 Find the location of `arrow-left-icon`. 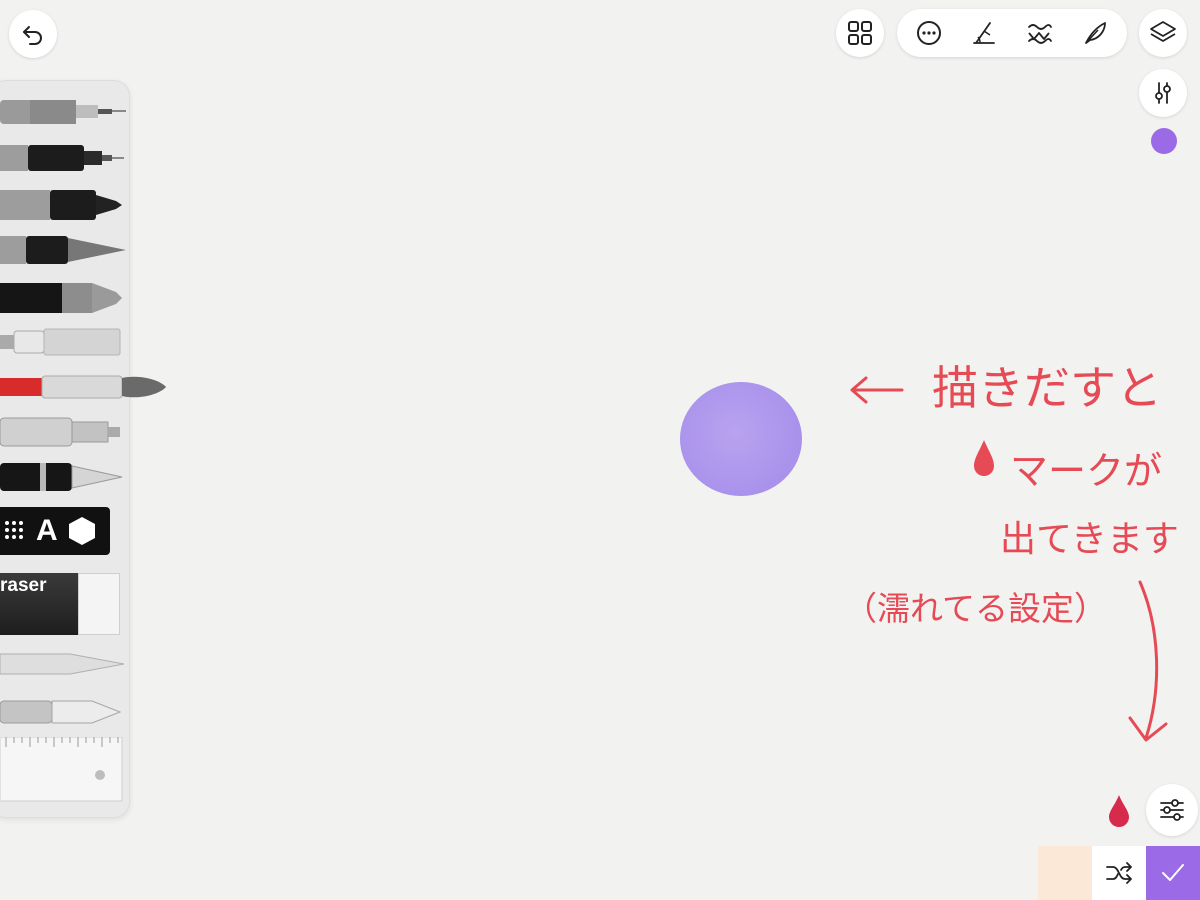

arrow-left-icon is located at coordinates (877, 390).